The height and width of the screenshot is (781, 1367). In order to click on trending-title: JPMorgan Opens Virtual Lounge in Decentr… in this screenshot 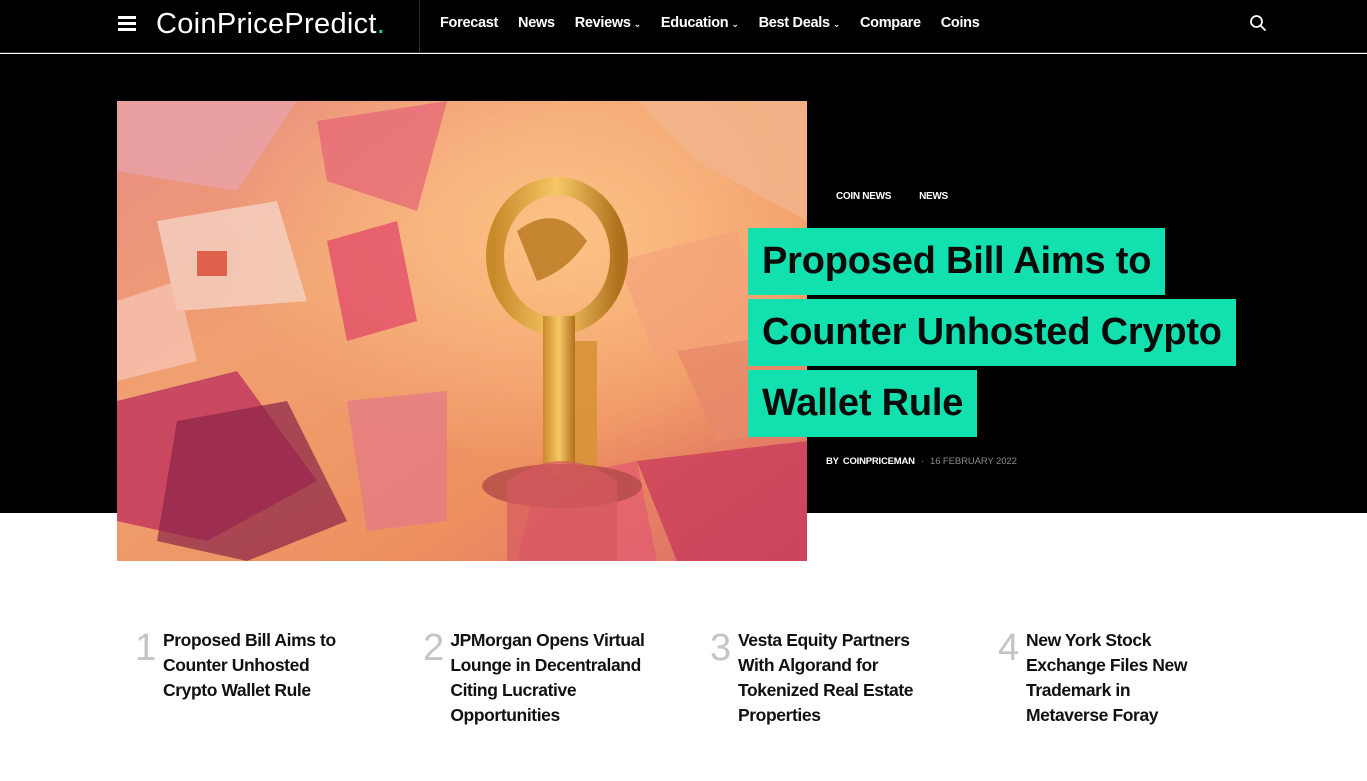, I will do `click(557, 678)`.